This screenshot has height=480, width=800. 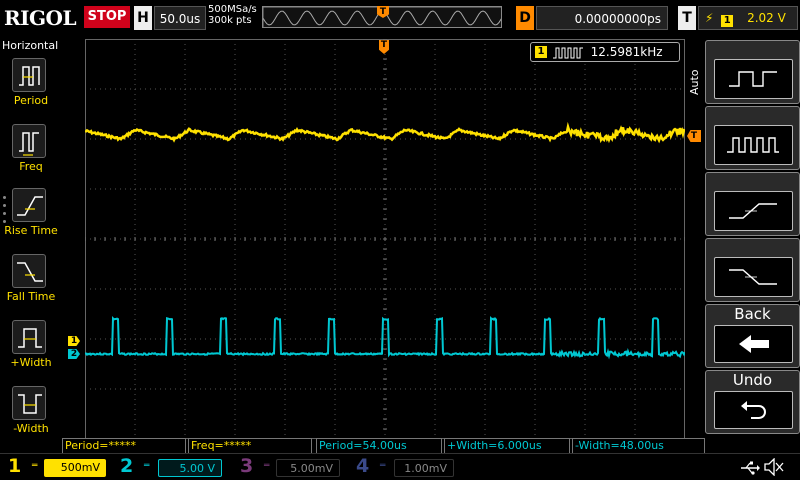 What do you see at coordinates (696, 82) in the screenshot?
I see `auto-label: Auto` at bounding box center [696, 82].